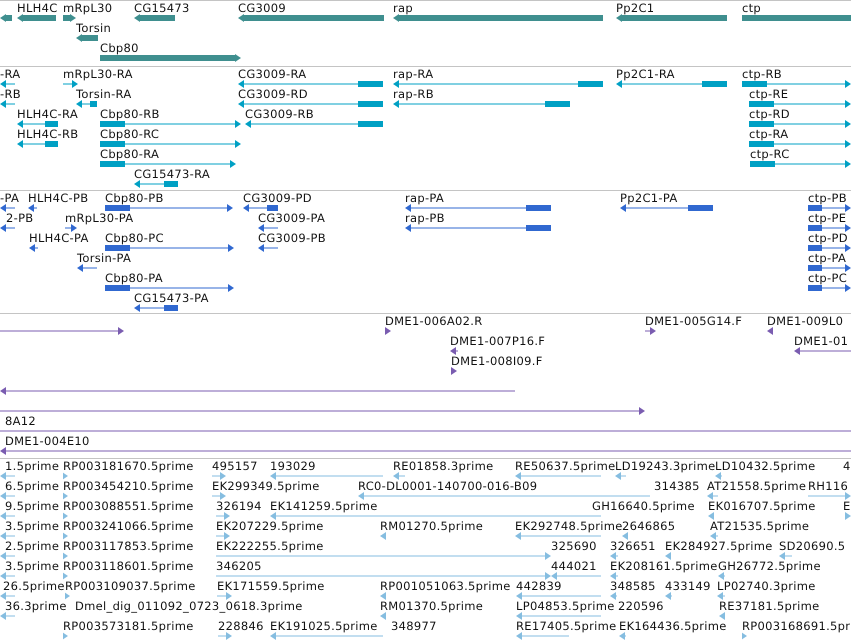 The width and height of the screenshot is (851, 642). What do you see at coordinates (434, 321) in the screenshot?
I see `feature-label: DME1-006A02.R` at bounding box center [434, 321].